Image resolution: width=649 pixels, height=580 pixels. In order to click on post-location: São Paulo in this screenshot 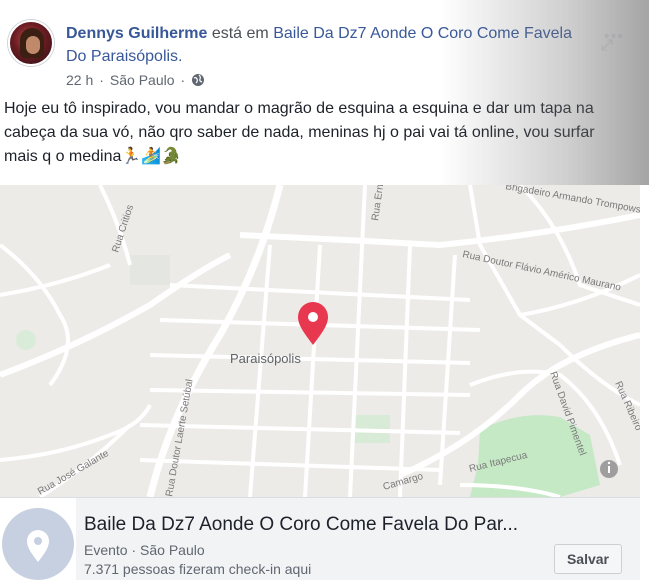, I will do `click(142, 80)`.